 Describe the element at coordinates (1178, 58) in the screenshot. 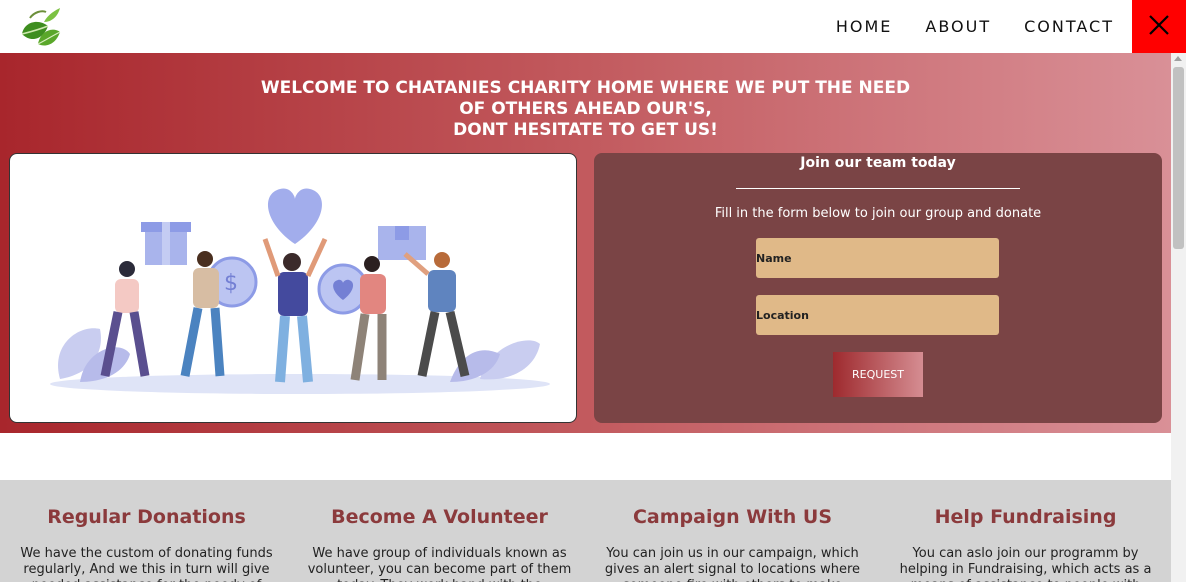

I see `scroll-up-icon` at that location.